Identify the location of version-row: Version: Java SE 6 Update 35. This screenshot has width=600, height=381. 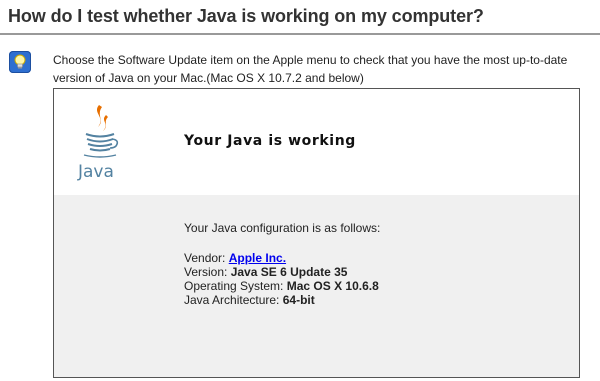
(281, 272).